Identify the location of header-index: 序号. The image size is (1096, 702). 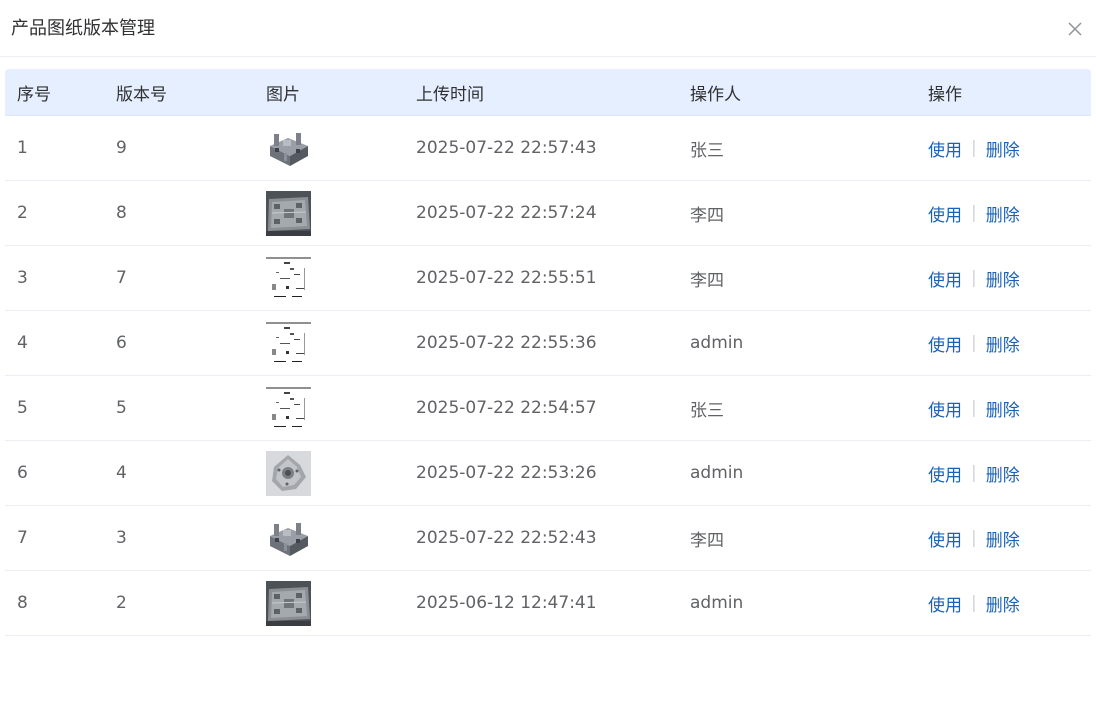
(34, 94).